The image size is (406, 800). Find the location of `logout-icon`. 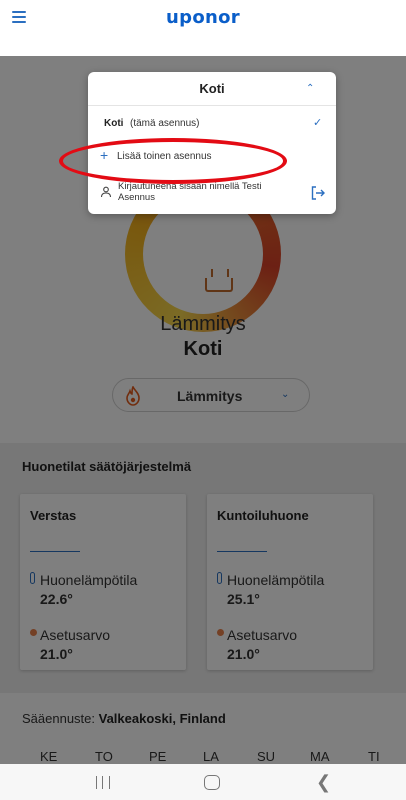

logout-icon is located at coordinates (318, 193).